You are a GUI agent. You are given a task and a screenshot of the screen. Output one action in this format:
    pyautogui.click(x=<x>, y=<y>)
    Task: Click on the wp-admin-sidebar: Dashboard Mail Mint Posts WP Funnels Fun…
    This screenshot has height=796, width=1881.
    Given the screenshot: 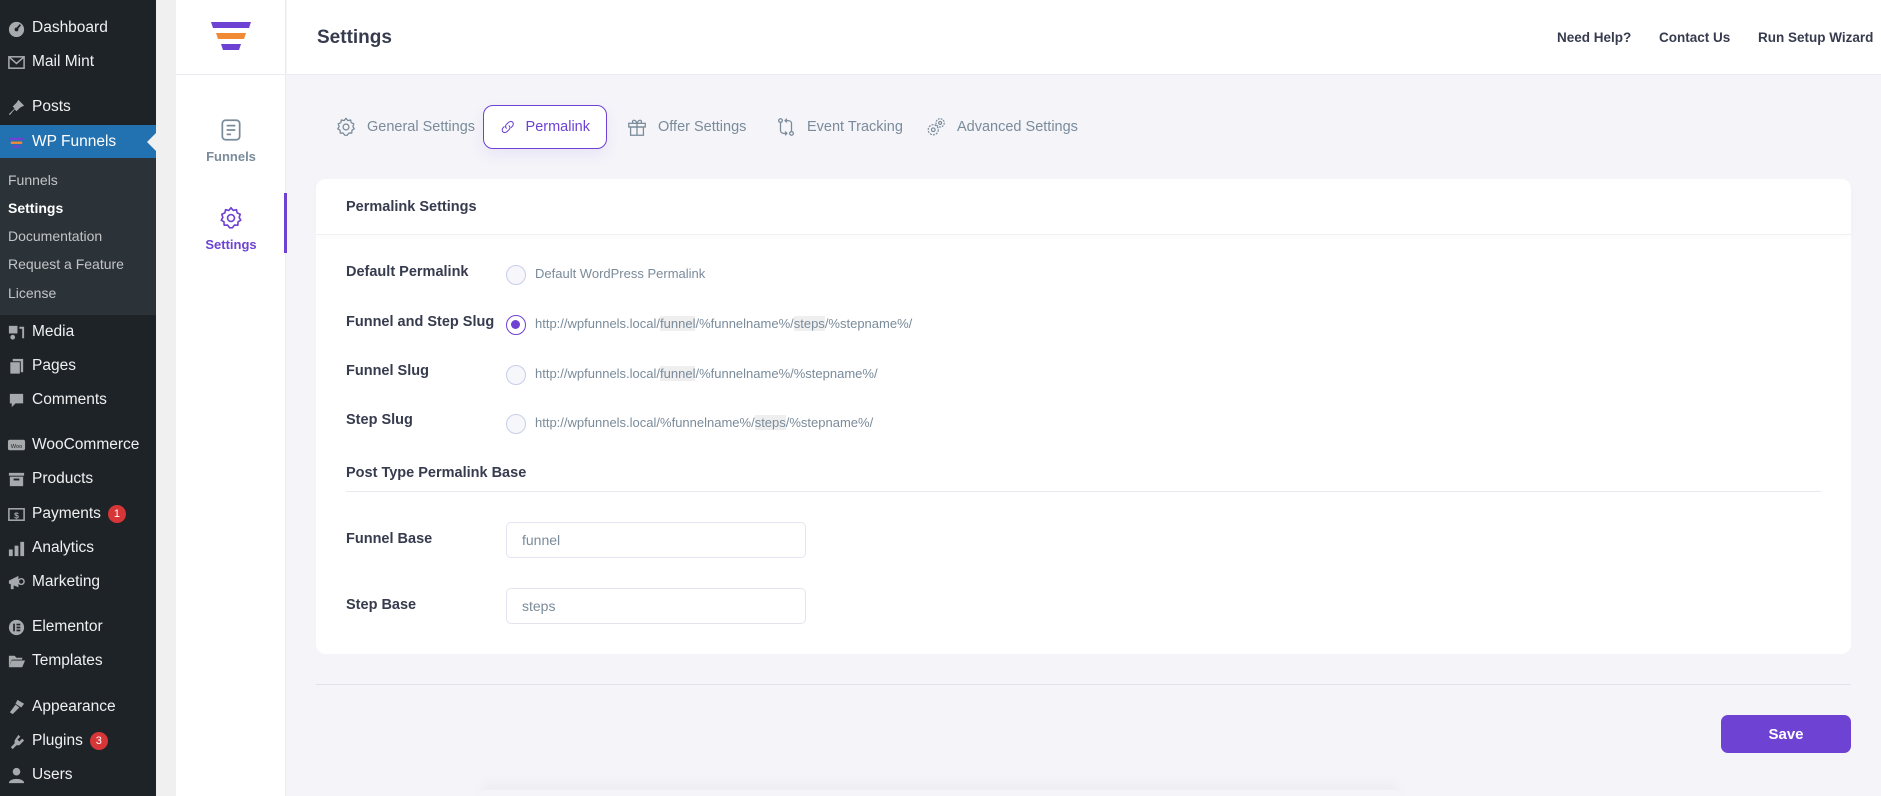 What is the action you would take?
    pyautogui.click(x=78, y=398)
    